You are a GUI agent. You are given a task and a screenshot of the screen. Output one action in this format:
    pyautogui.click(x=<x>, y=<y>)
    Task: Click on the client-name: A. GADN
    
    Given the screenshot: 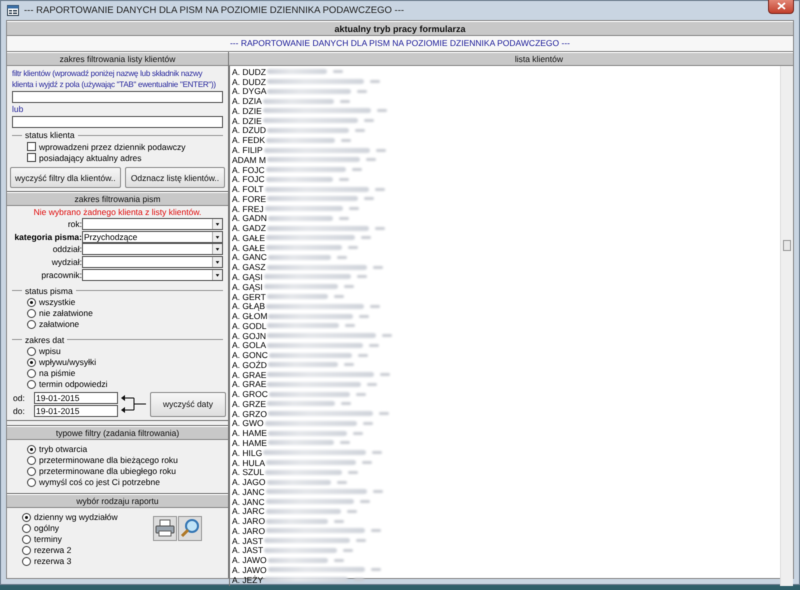 What is the action you would take?
    pyautogui.click(x=249, y=218)
    